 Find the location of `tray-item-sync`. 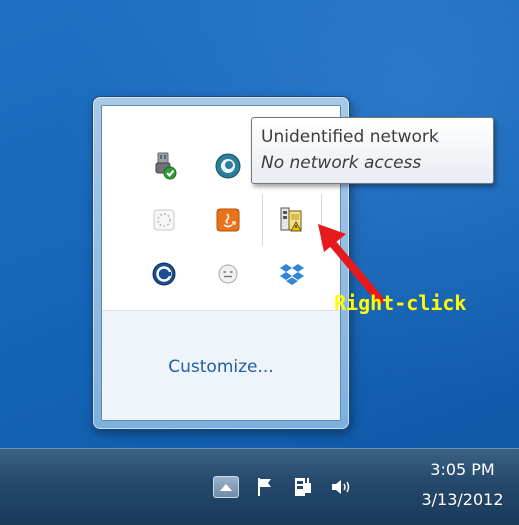

tray-item-sync is located at coordinates (164, 220).